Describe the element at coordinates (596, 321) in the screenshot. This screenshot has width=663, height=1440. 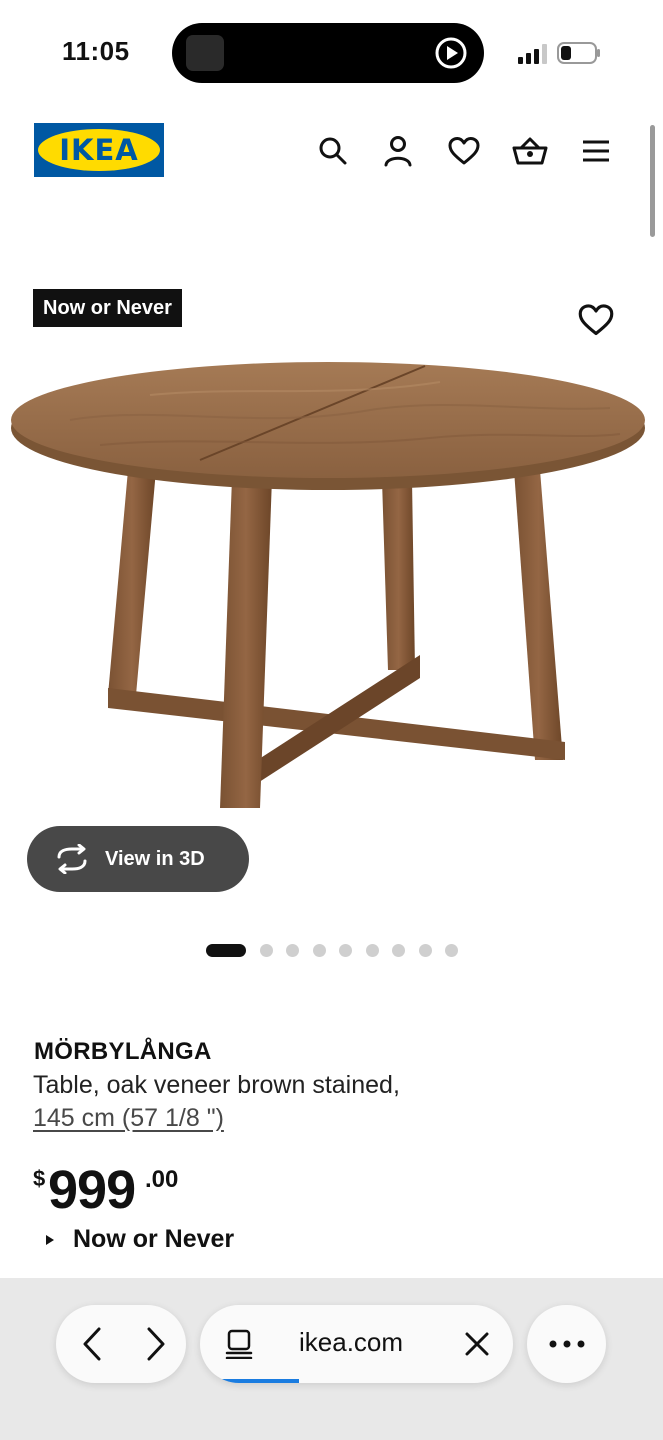
I see `favourite-icon` at that location.